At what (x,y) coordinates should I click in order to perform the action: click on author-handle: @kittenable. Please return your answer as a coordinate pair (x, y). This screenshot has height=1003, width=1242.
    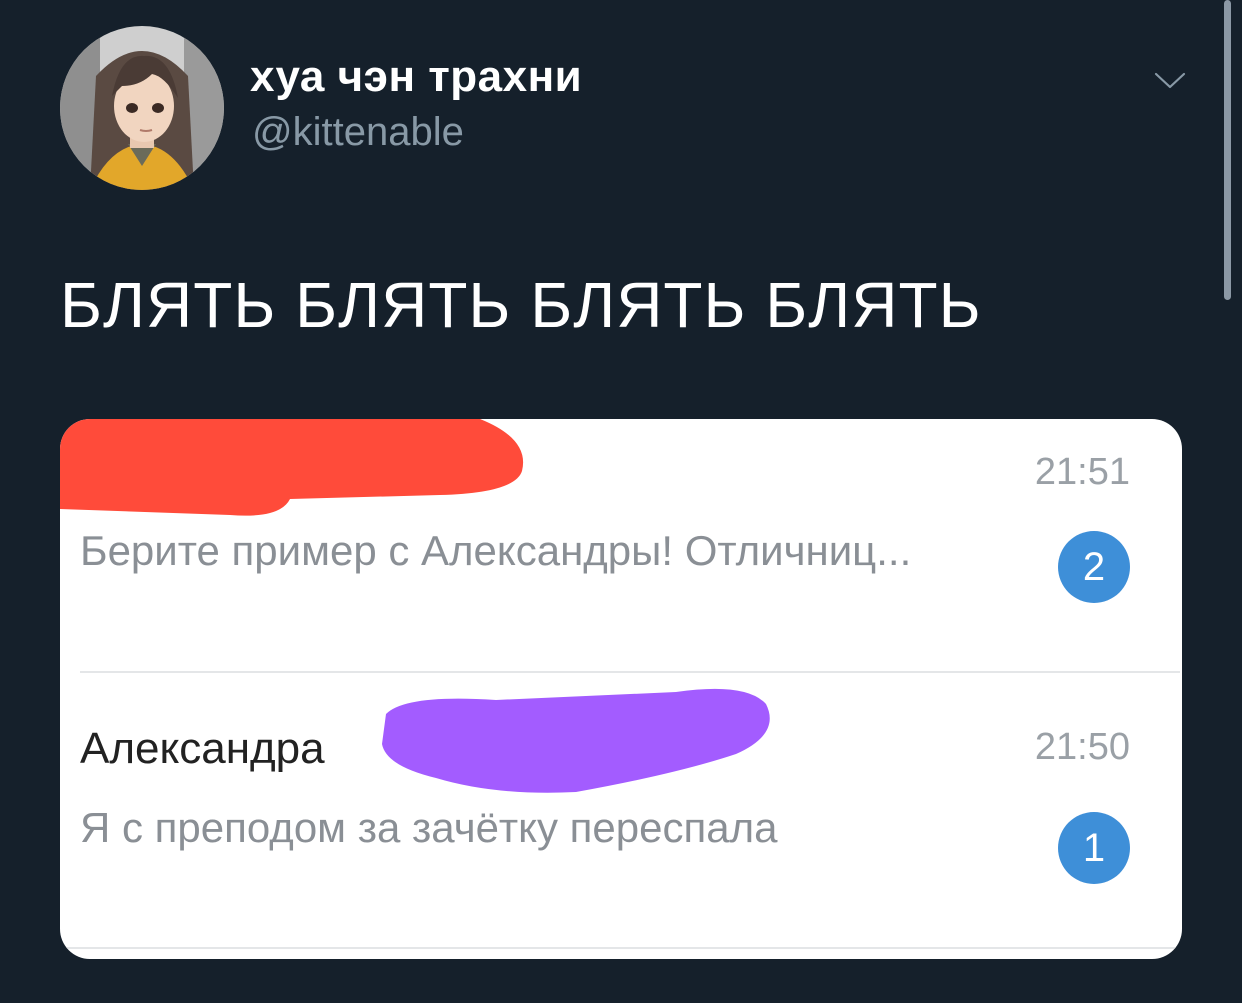
    Looking at the image, I should click on (358, 132).